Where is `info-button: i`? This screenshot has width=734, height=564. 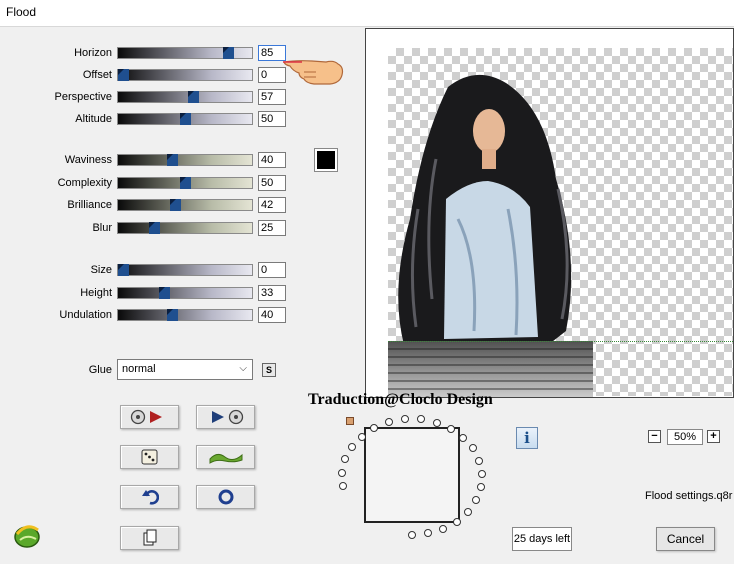
info-button: i is located at coordinates (527, 438).